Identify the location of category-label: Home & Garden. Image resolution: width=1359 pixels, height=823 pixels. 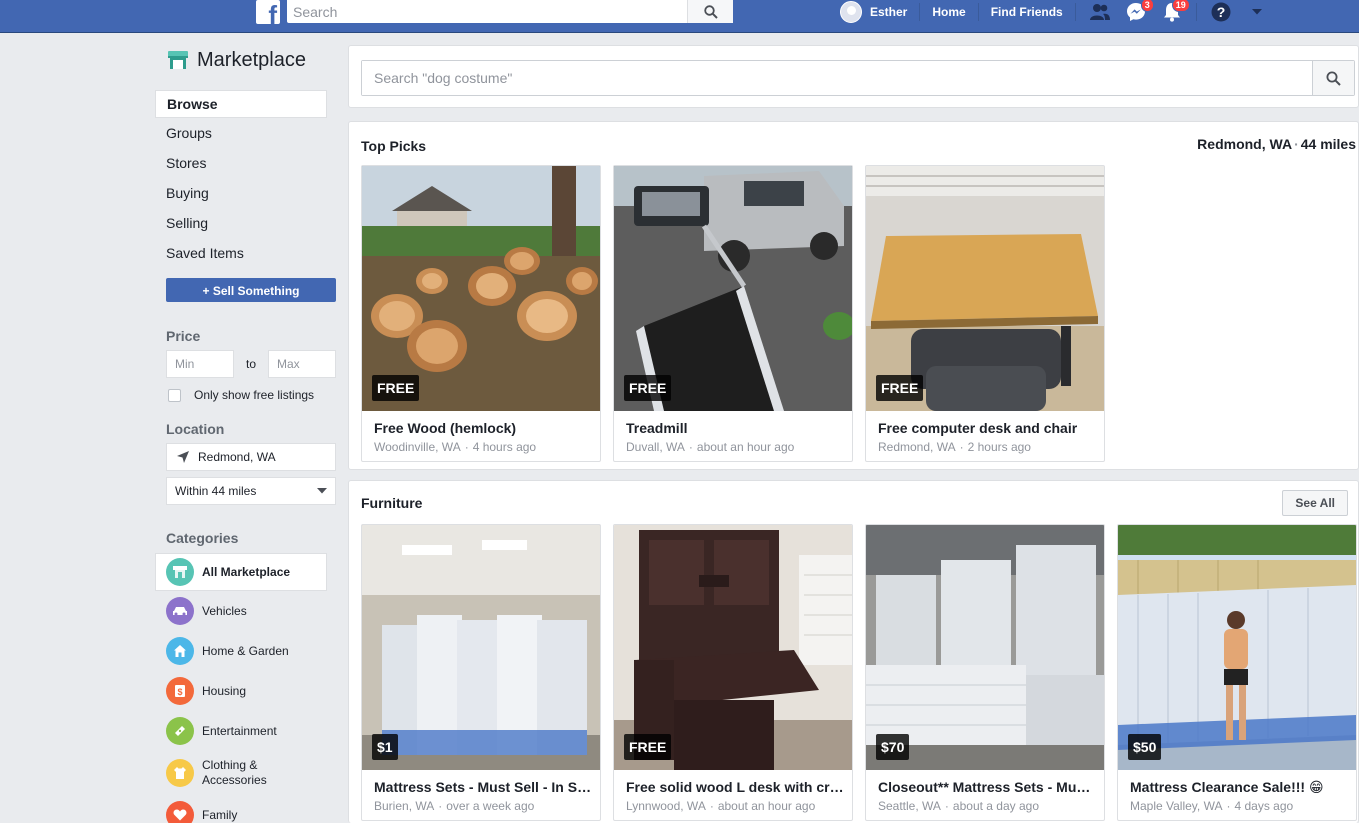
(245, 651).